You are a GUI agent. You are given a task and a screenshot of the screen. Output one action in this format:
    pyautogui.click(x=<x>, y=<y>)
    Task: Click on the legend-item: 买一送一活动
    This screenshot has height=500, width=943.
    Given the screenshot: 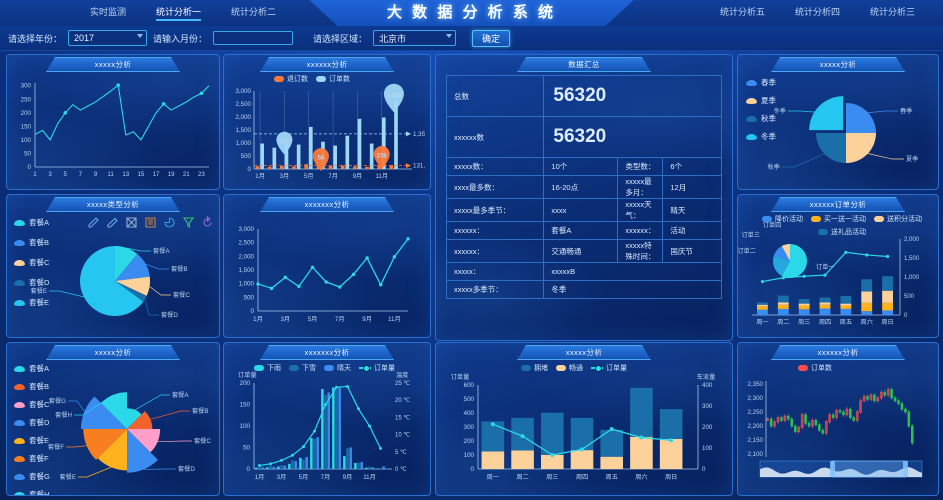 What is the action you would take?
    pyautogui.click(x=838, y=219)
    